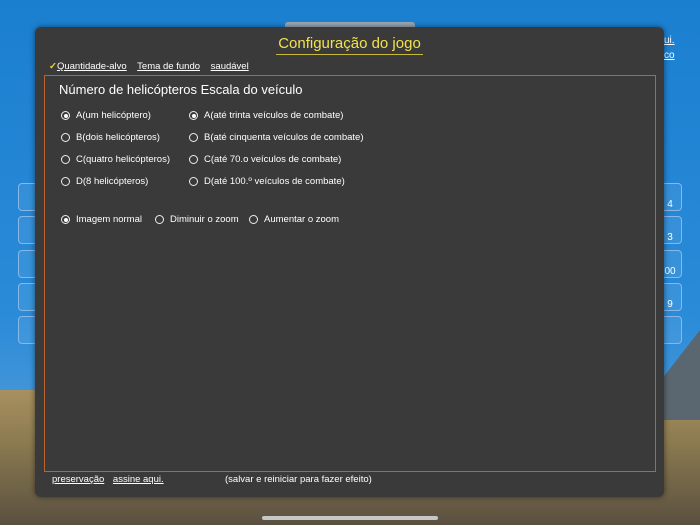  Describe the element at coordinates (298, 479) in the screenshot. I see `restart-note: (salvar e reiniciar para fazer efeito)` at that location.